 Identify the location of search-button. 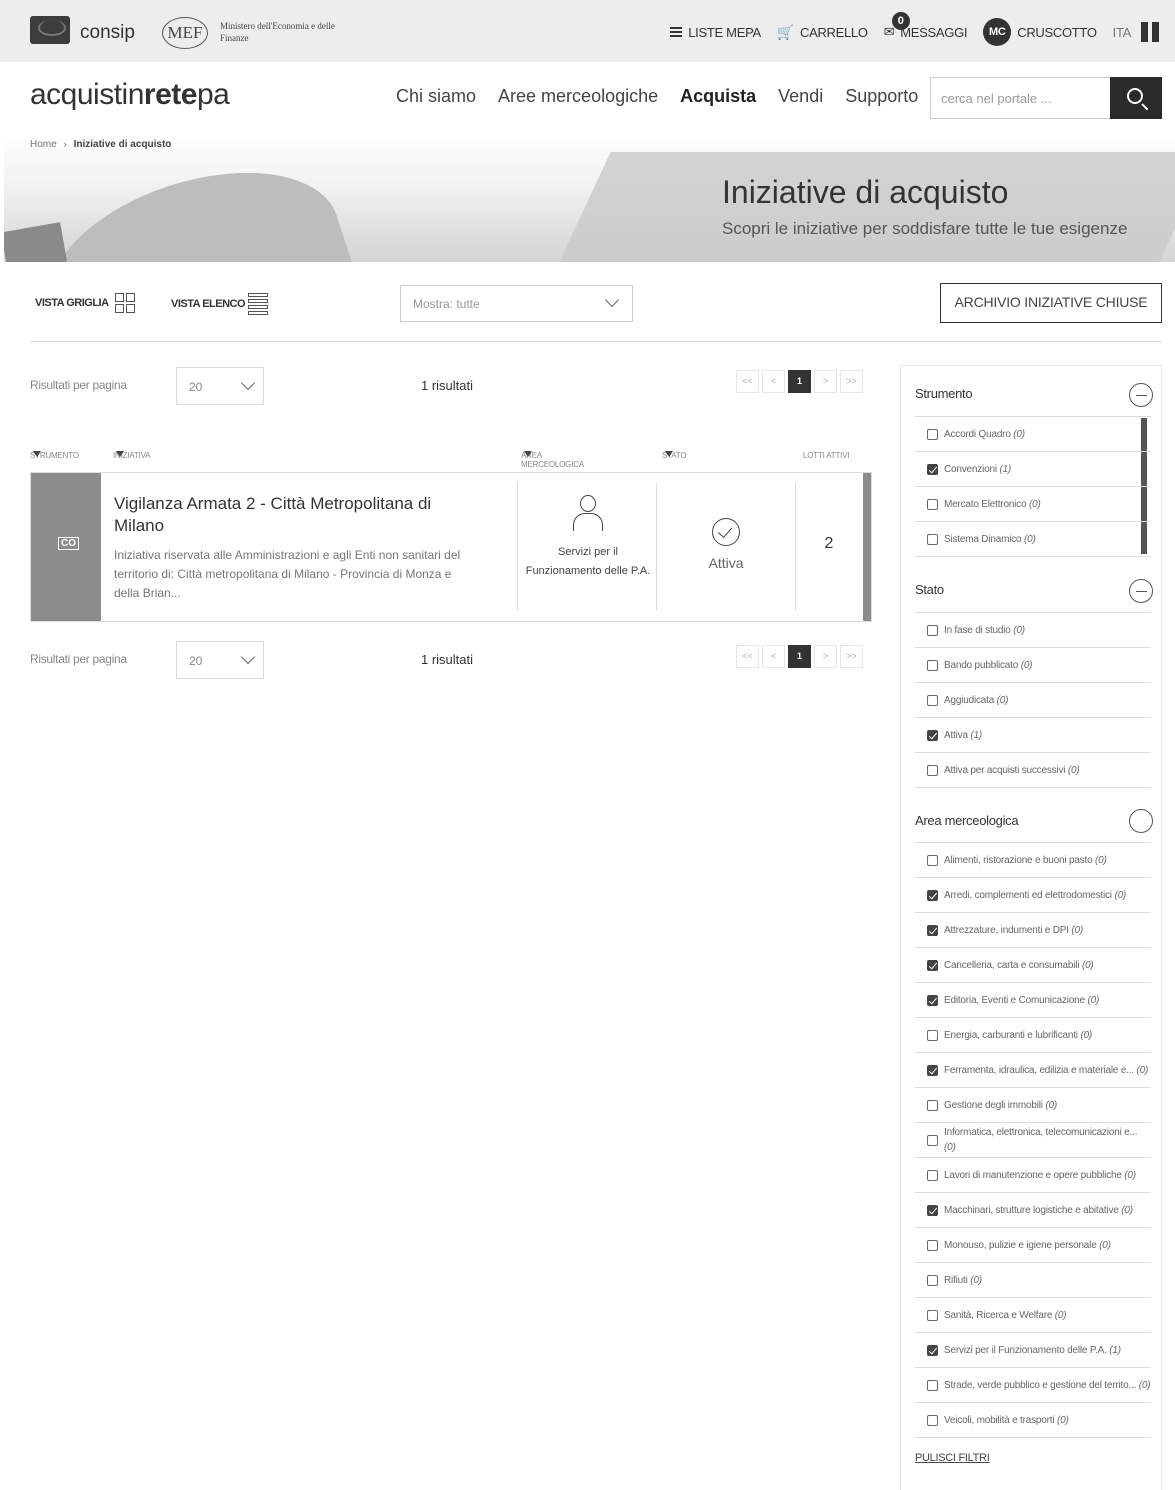
(1136, 98).